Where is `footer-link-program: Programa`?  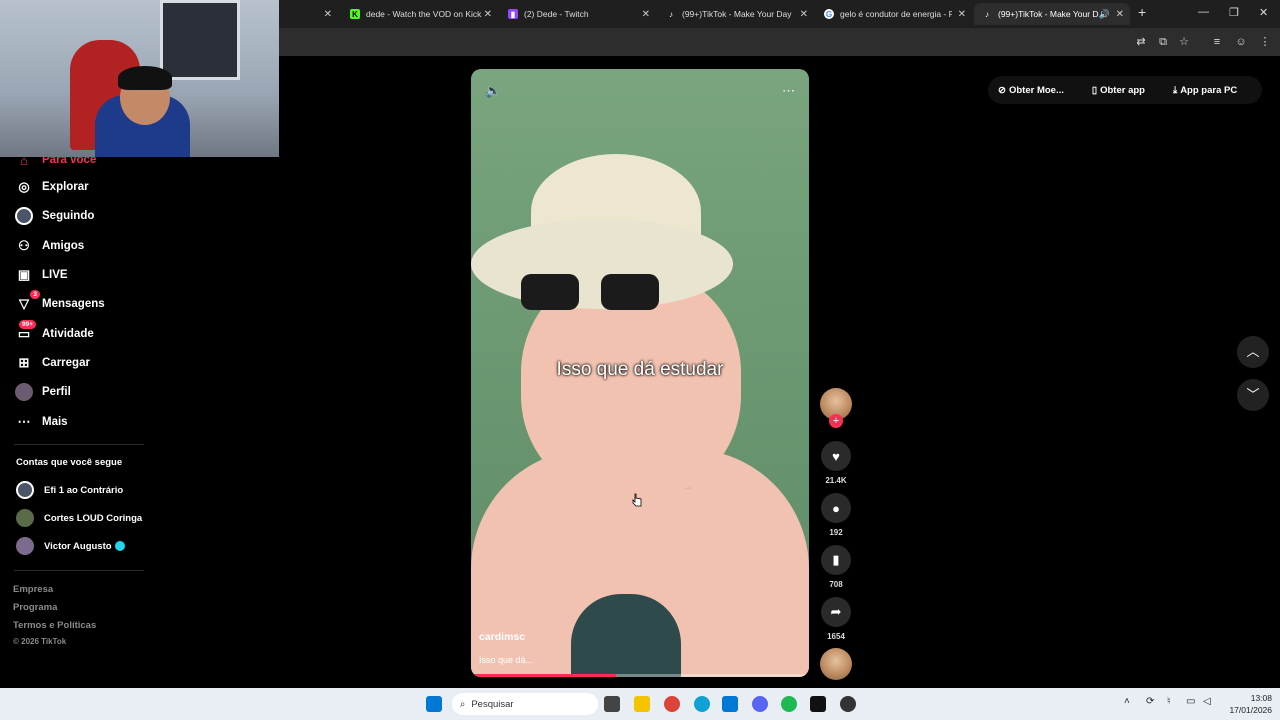
footer-link-program: Programa is located at coordinates (35, 607).